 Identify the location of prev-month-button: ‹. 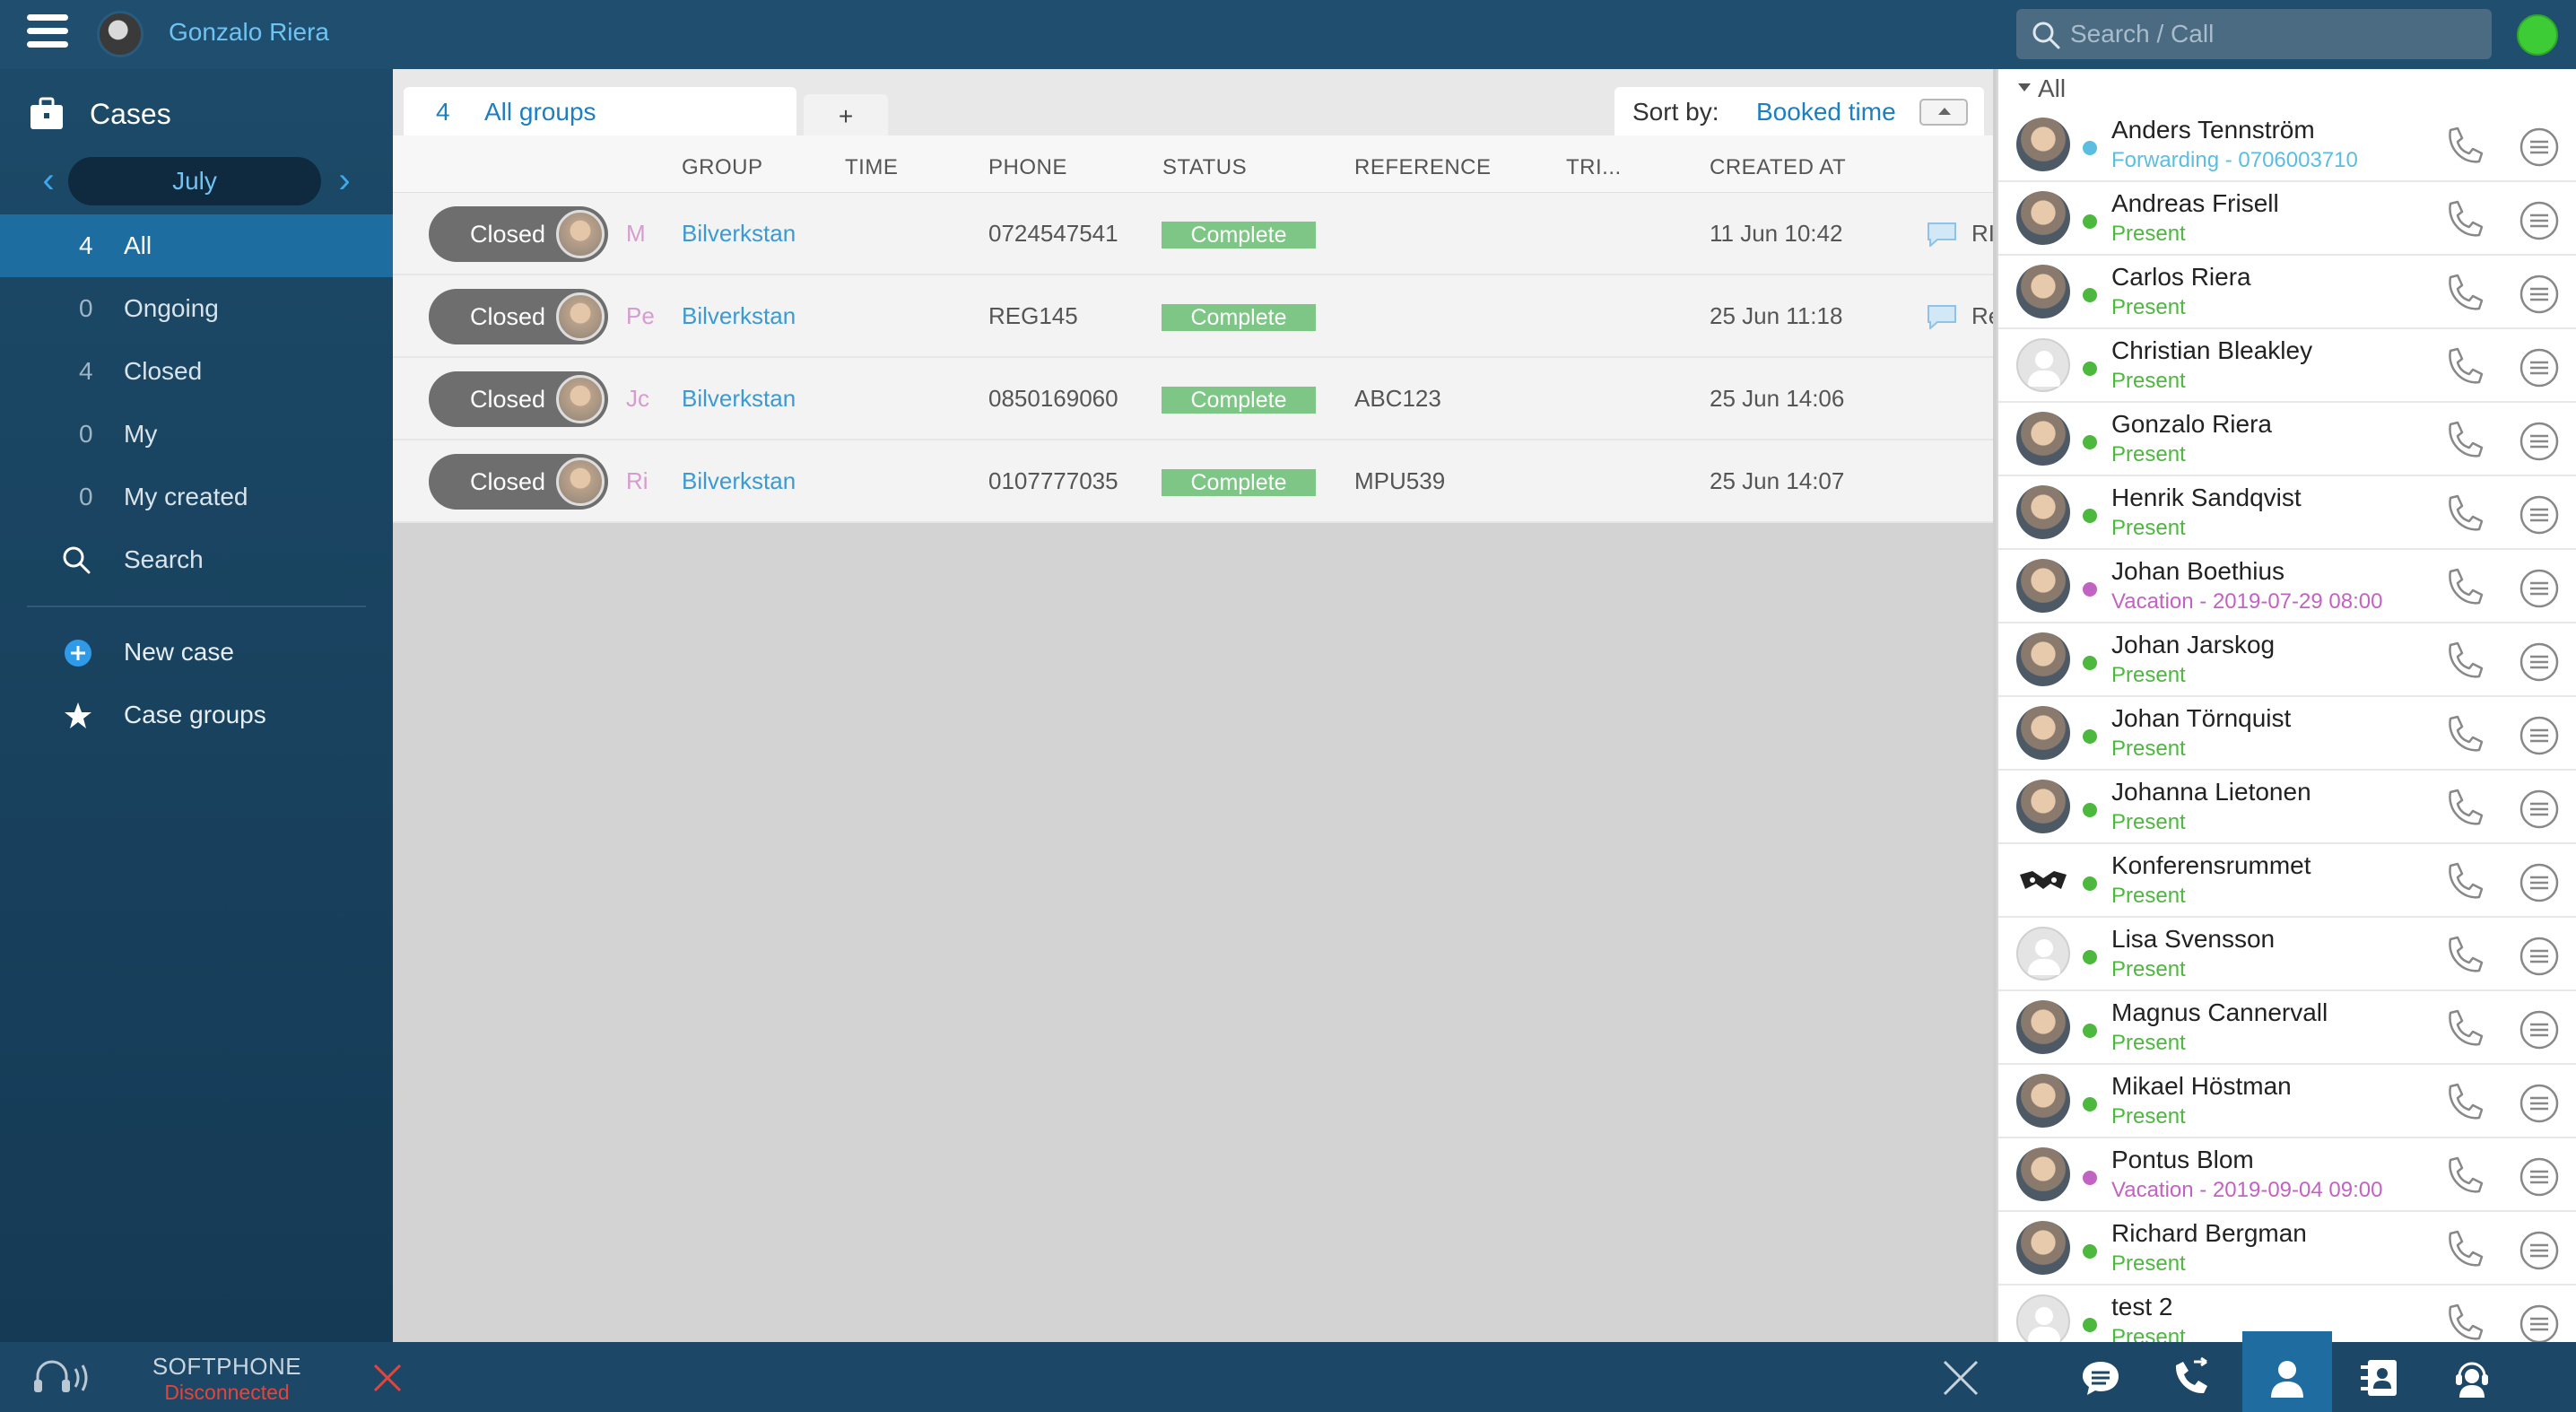
(48, 180).